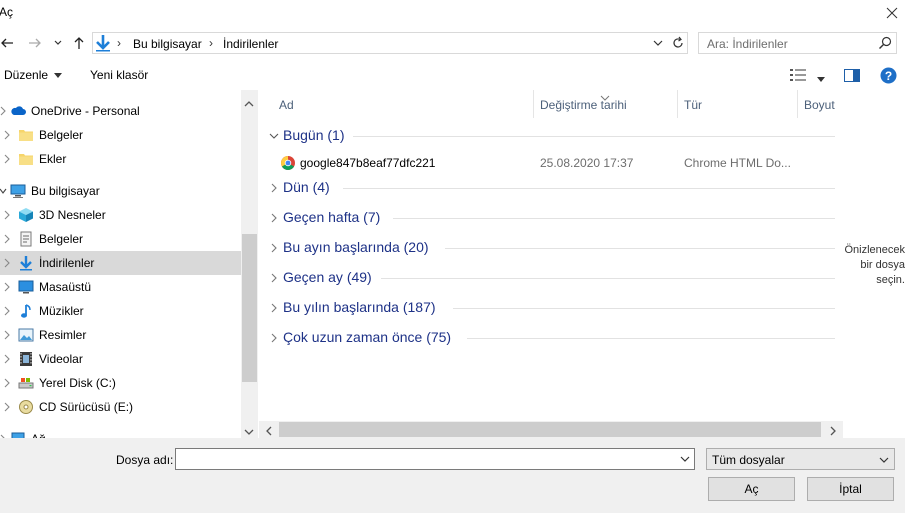 Image resolution: width=905 pixels, height=513 pixels. What do you see at coordinates (551, 338) in the screenshot?
I see `group-long-ago: Çok uzun zaman önce (75)` at bounding box center [551, 338].